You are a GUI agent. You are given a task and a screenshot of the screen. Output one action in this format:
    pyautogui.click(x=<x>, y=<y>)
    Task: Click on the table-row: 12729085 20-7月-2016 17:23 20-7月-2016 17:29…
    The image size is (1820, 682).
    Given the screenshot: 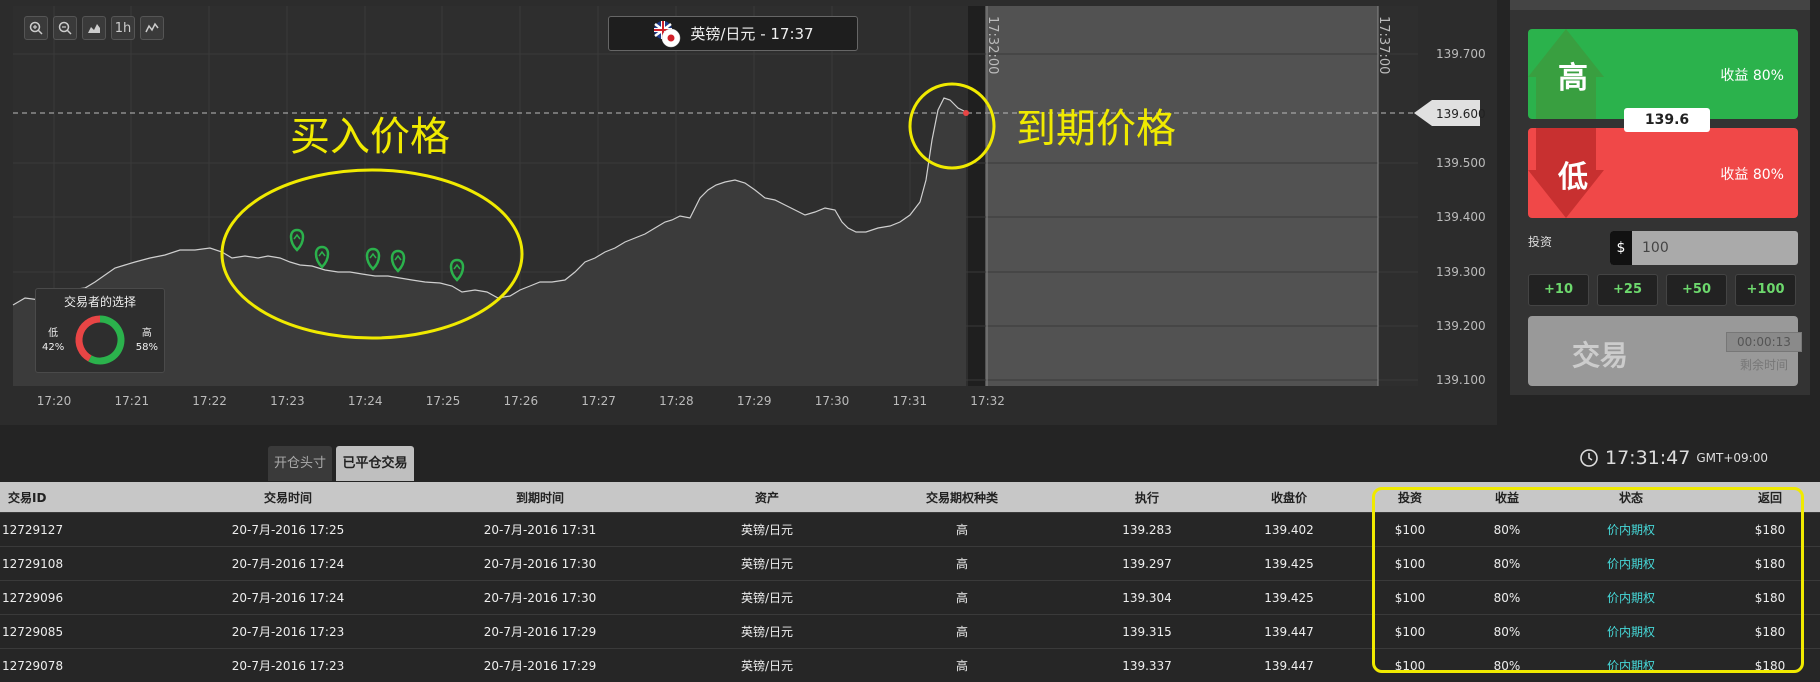 What is the action you would take?
    pyautogui.click(x=910, y=631)
    